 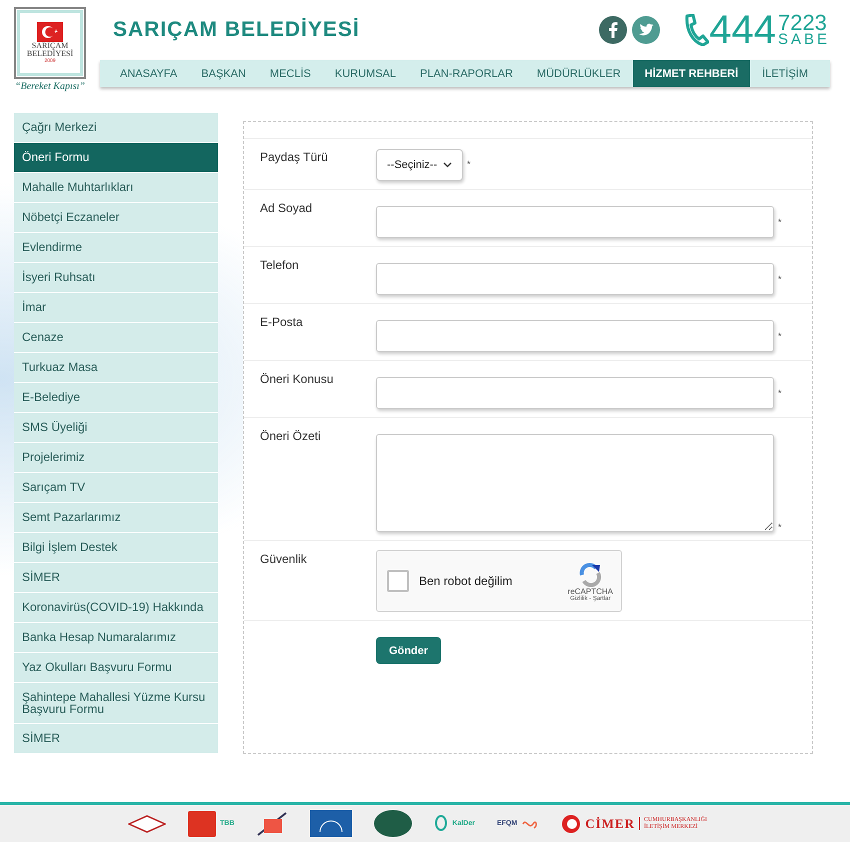 I want to click on field-label: Ad Soyad, so click(x=287, y=208).